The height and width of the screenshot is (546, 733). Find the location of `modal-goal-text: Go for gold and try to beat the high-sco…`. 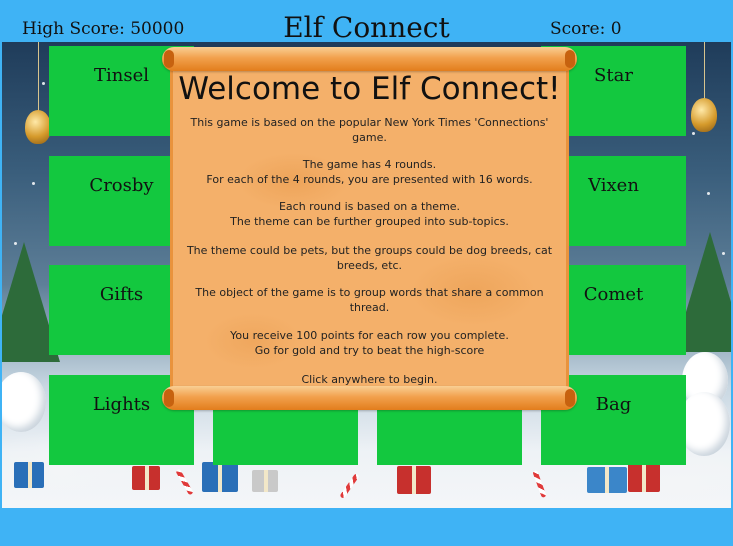

modal-goal-text: Go for gold and try to beat the high-sco… is located at coordinates (369, 350).